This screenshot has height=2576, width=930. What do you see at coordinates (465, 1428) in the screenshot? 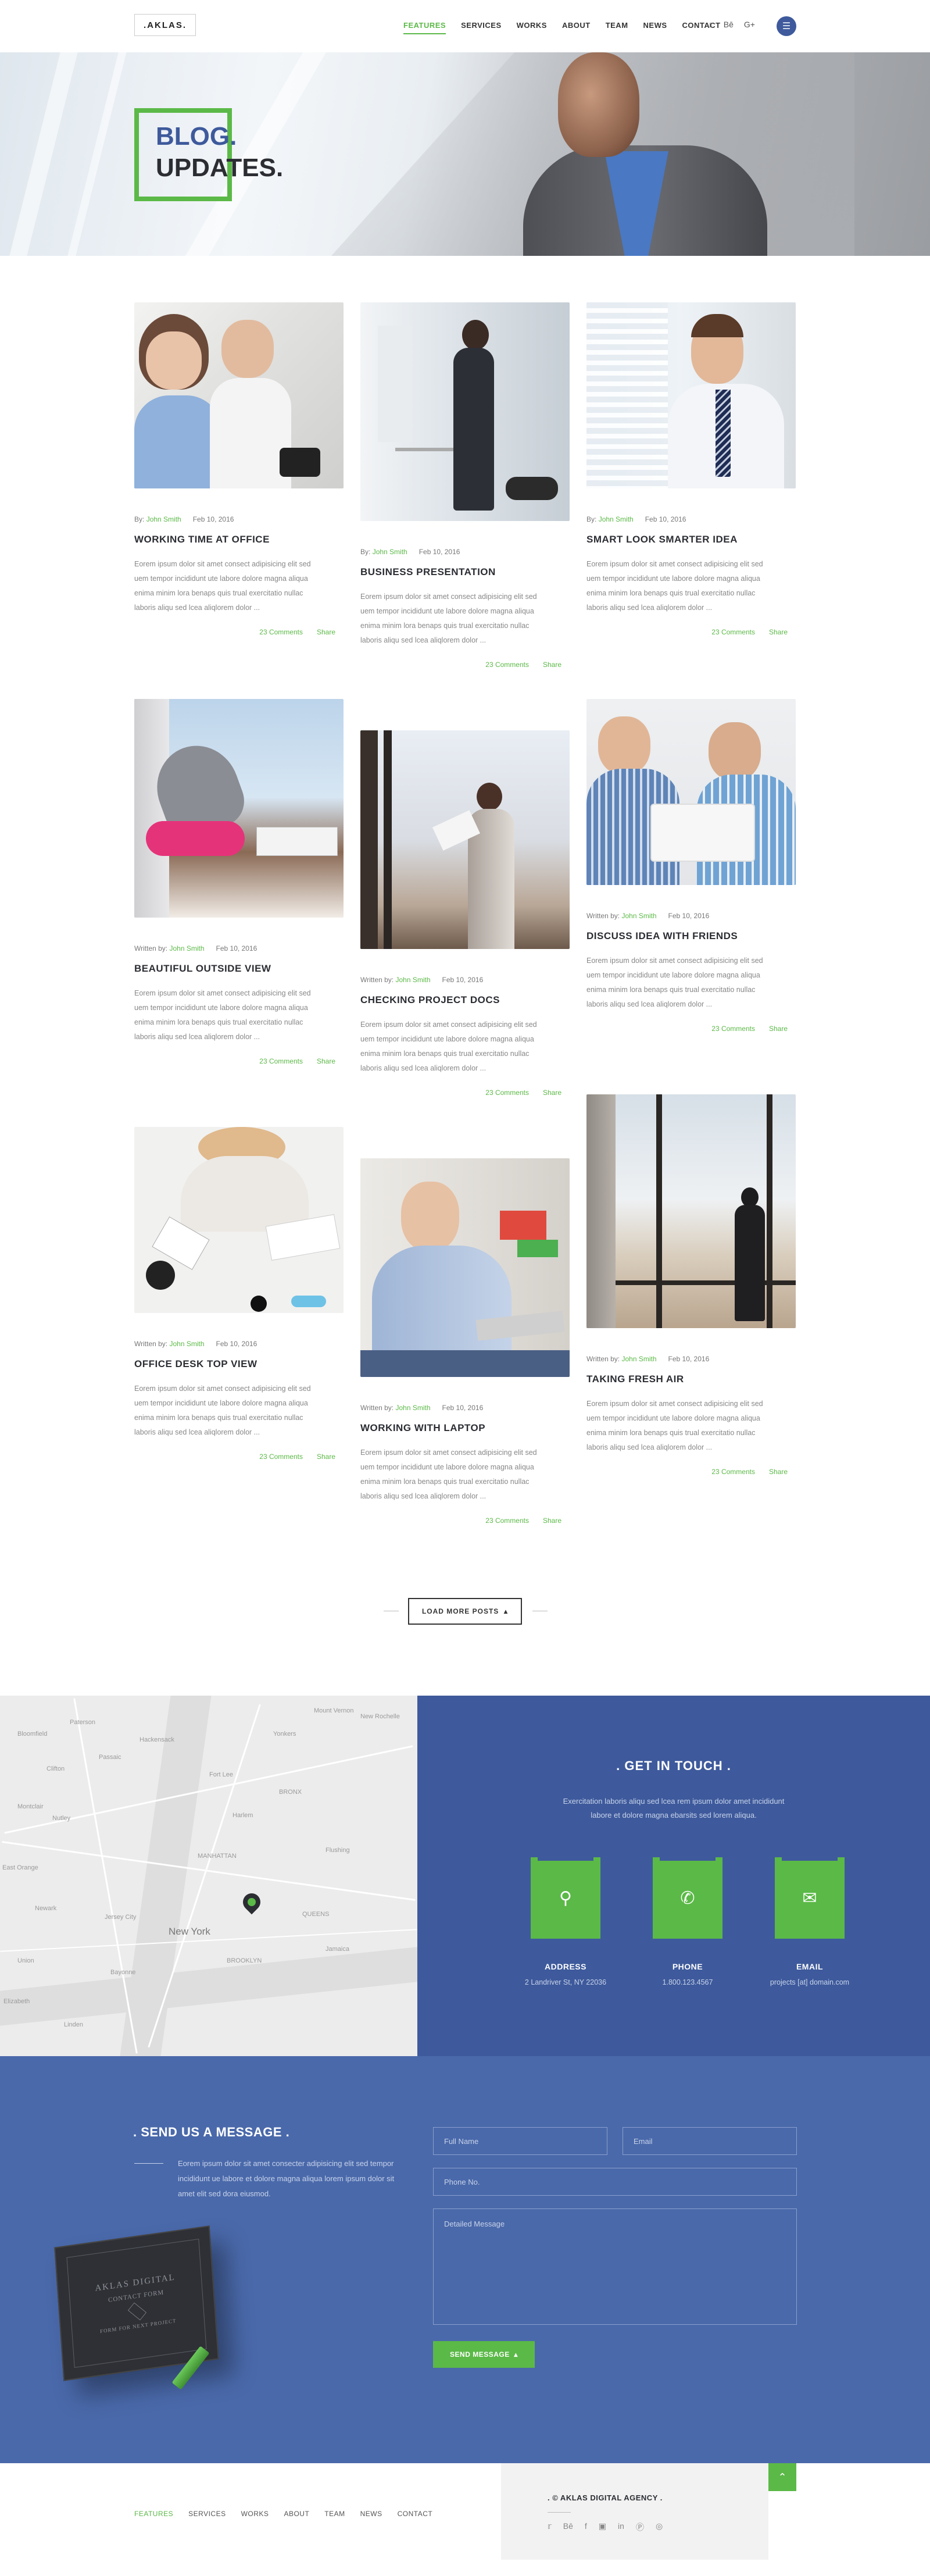
I see `post-title: WORKING WITH LAPTOP` at bounding box center [465, 1428].